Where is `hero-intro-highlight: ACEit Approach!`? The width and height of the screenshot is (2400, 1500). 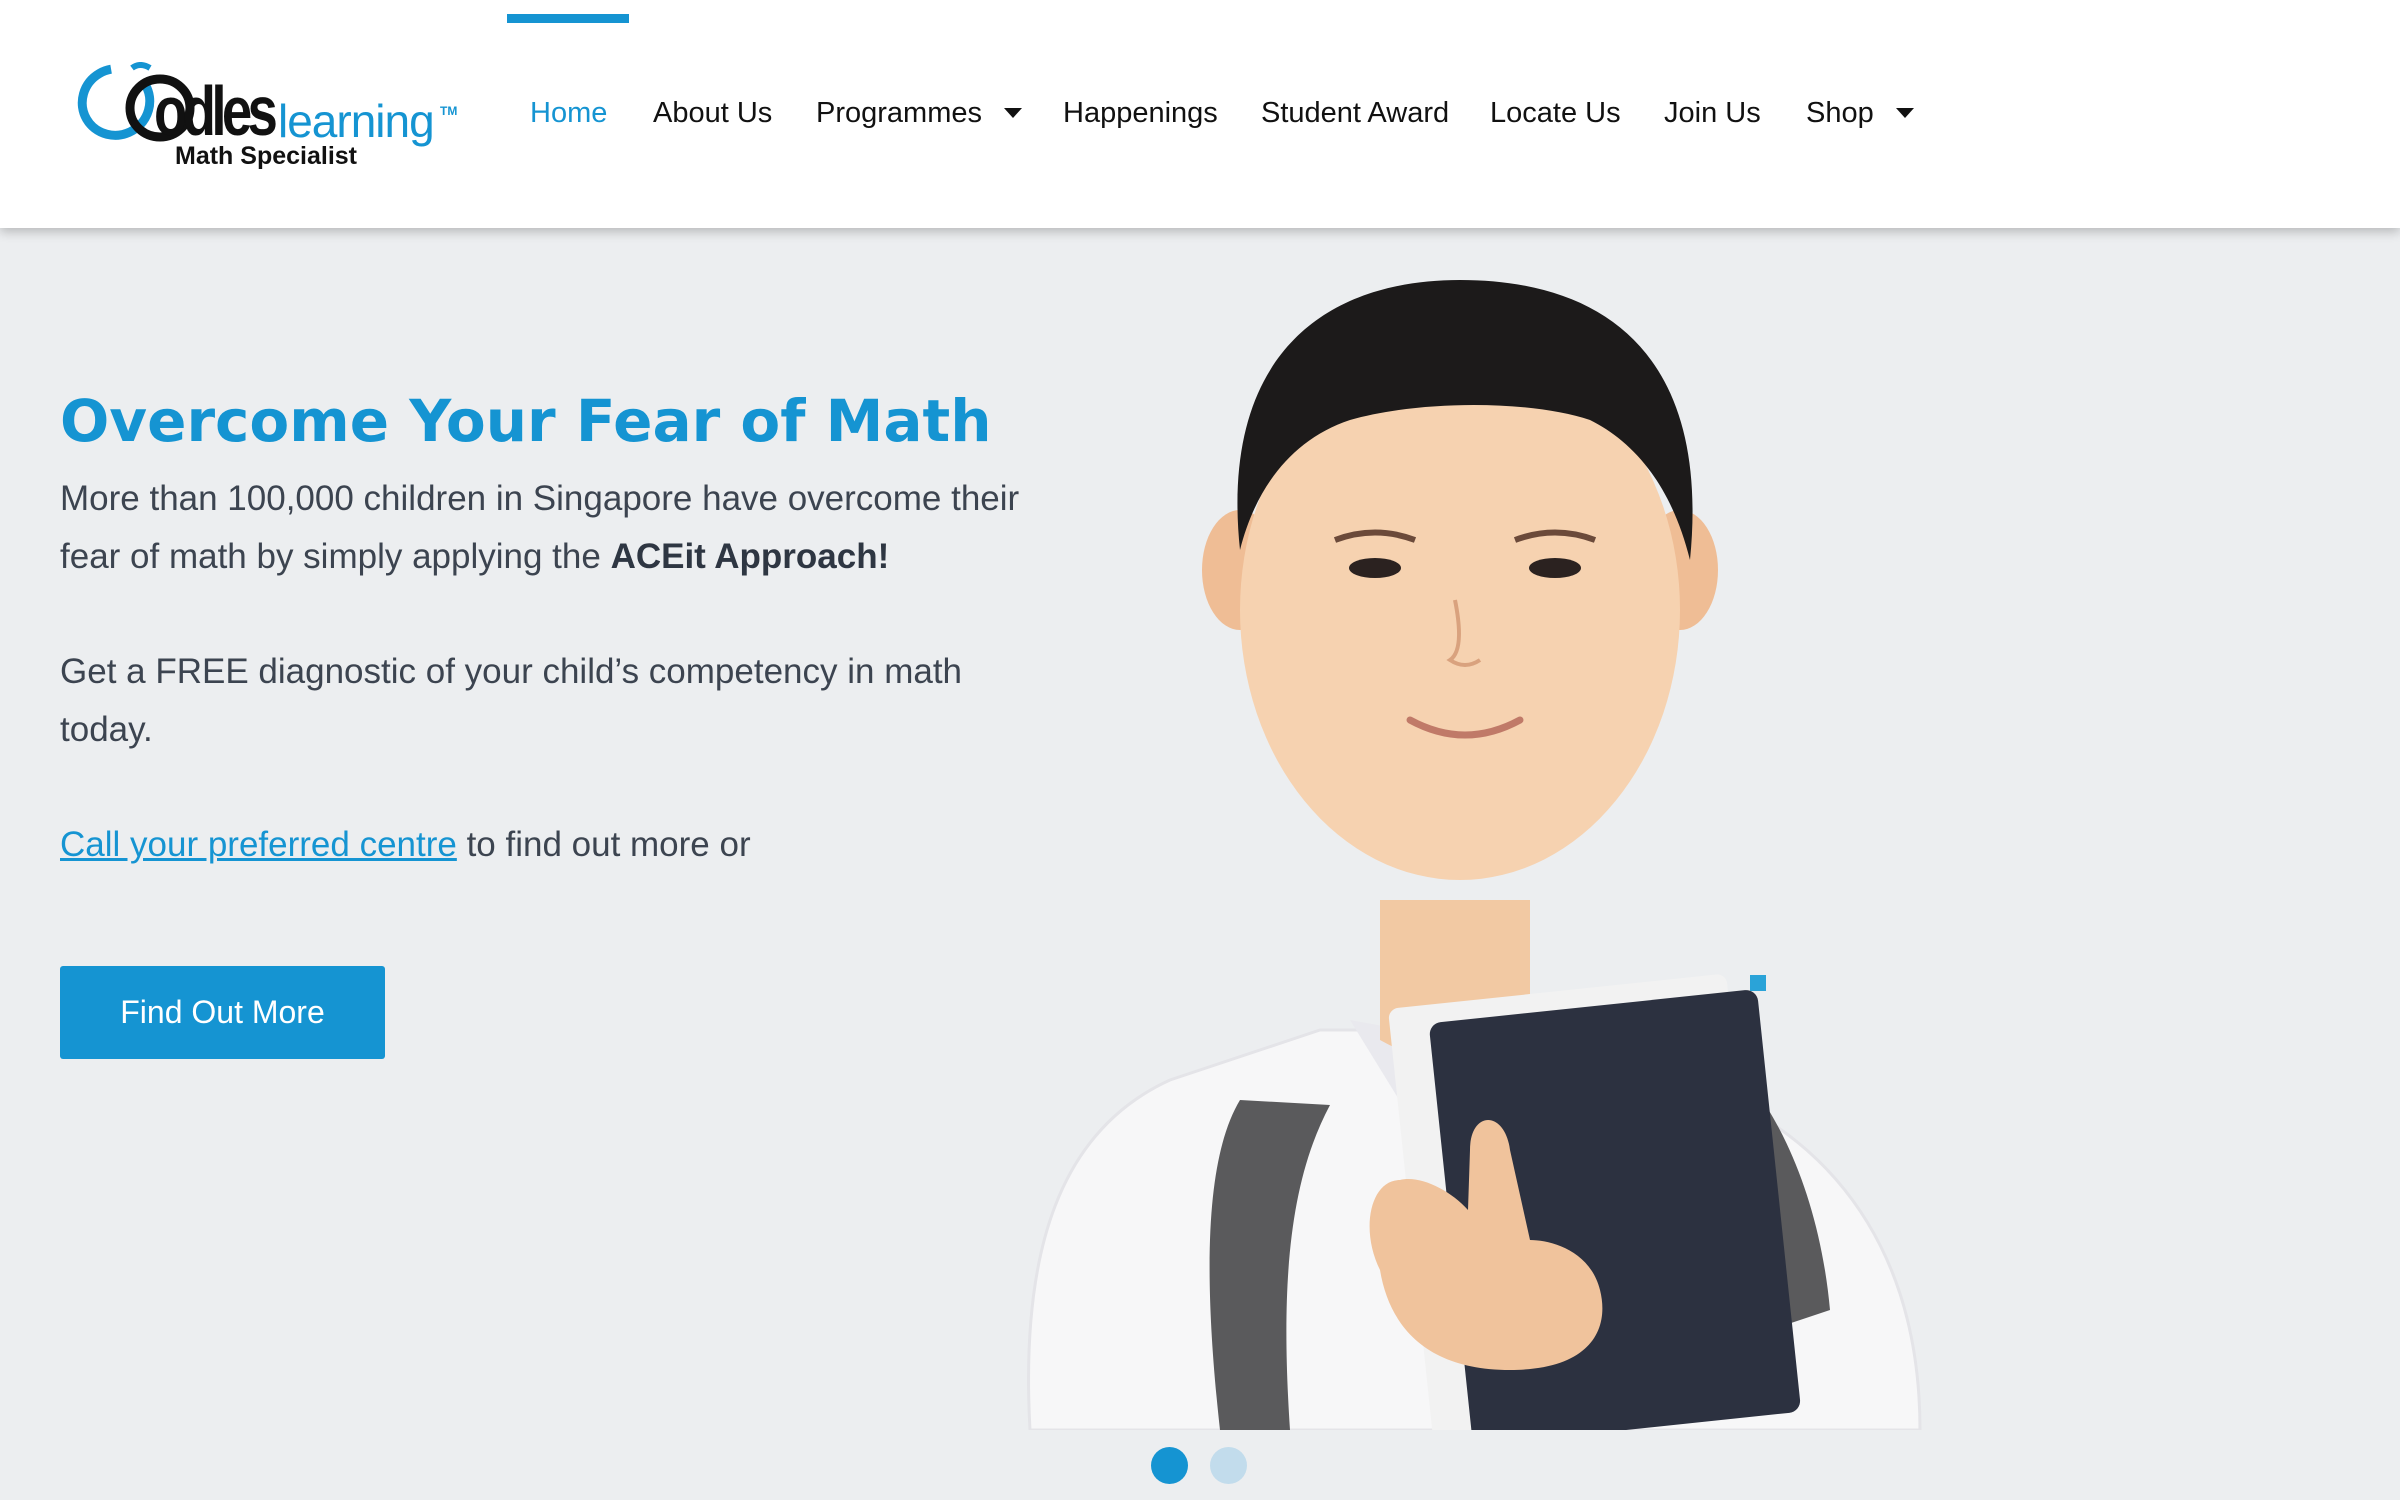
hero-intro-highlight: ACEit Approach! is located at coordinates (750, 556).